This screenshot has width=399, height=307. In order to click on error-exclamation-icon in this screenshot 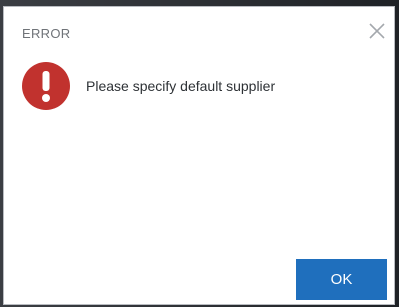, I will do `click(46, 86)`.